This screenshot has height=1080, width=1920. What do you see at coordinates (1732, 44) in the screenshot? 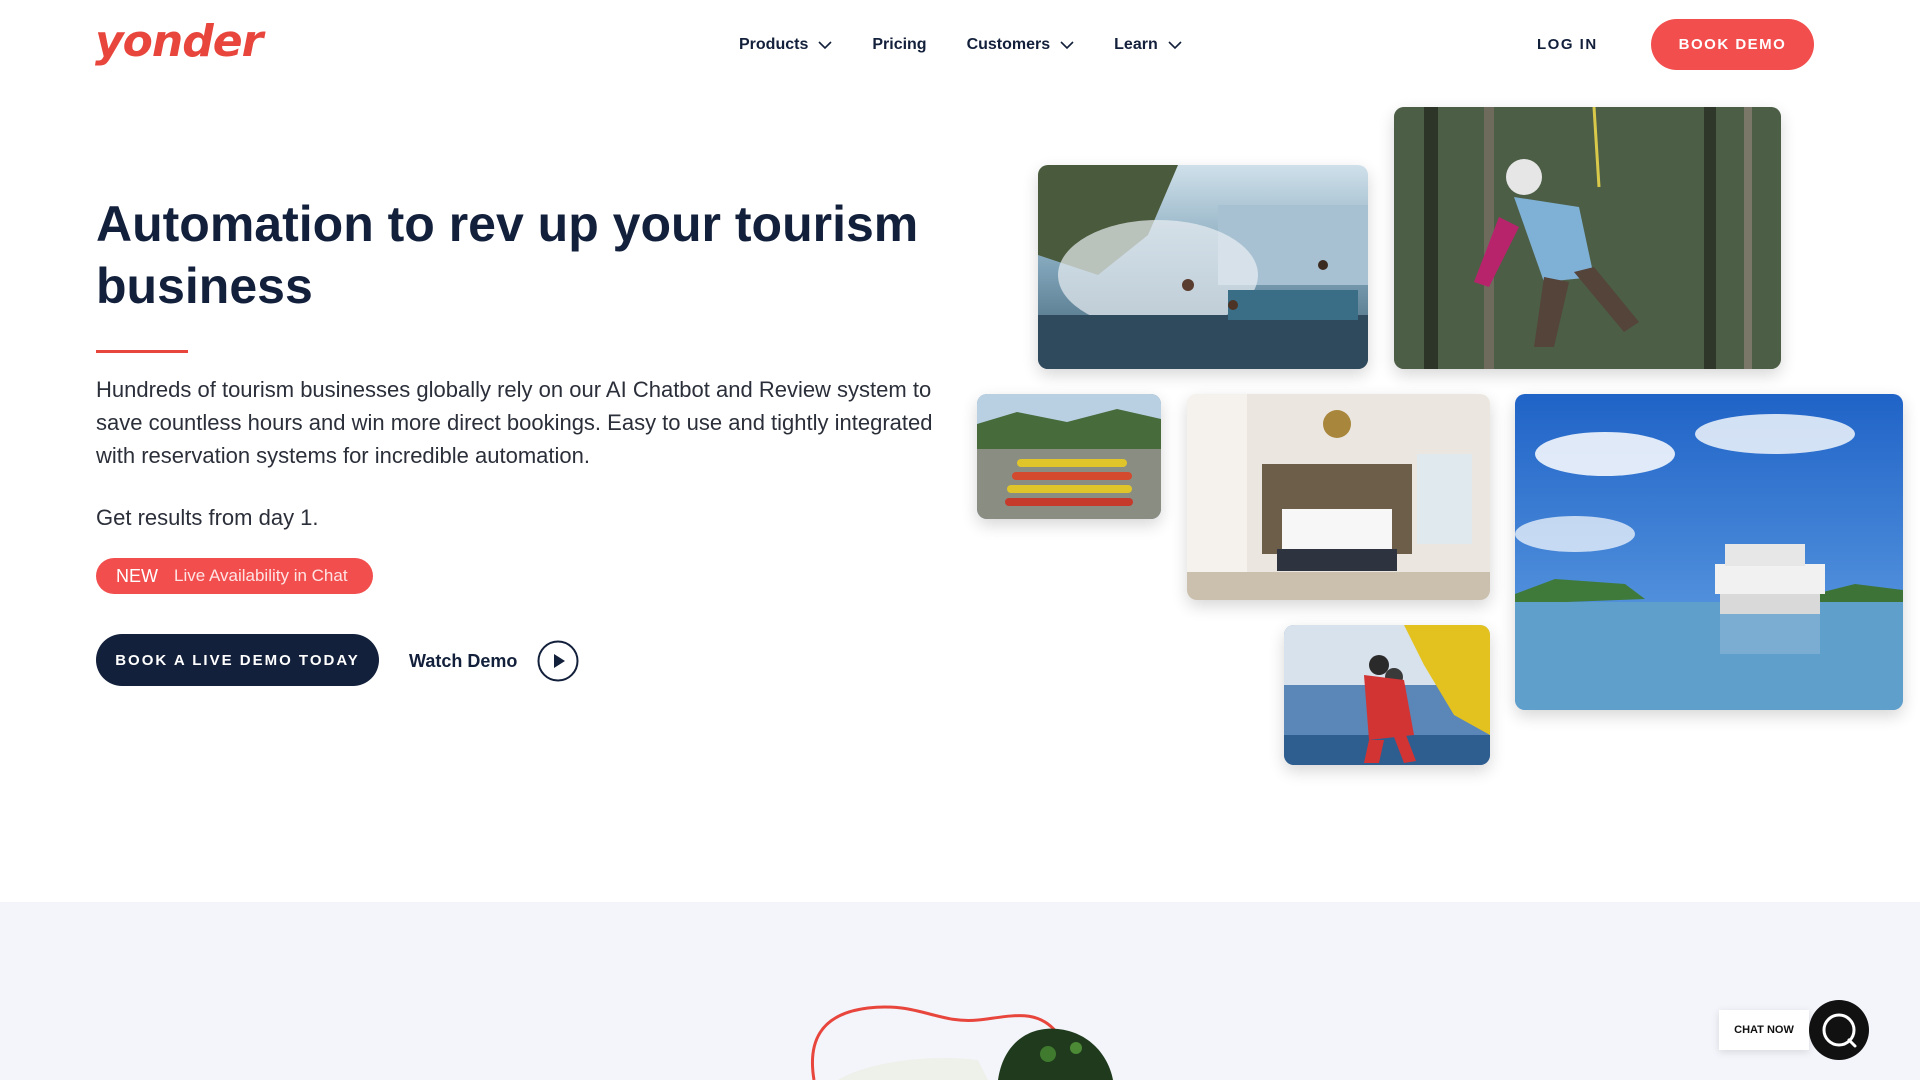
I see `book-demo-button: BOOK DEMO` at bounding box center [1732, 44].